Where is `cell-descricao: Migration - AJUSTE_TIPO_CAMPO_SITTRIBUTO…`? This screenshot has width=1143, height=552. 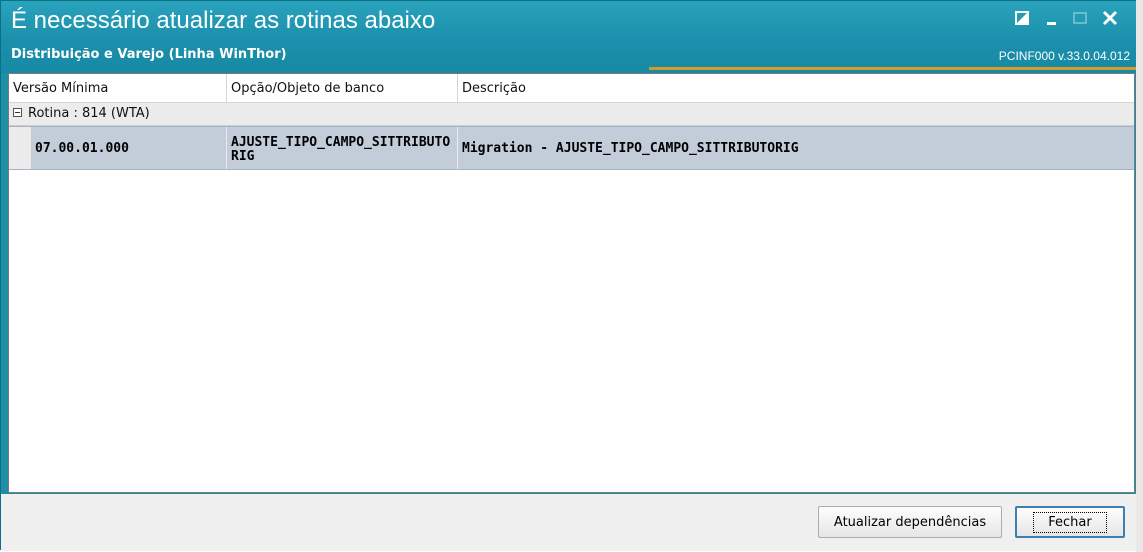 cell-descricao: Migration - AJUSTE_TIPO_CAMPO_SITTRIBUTO… is located at coordinates (630, 148).